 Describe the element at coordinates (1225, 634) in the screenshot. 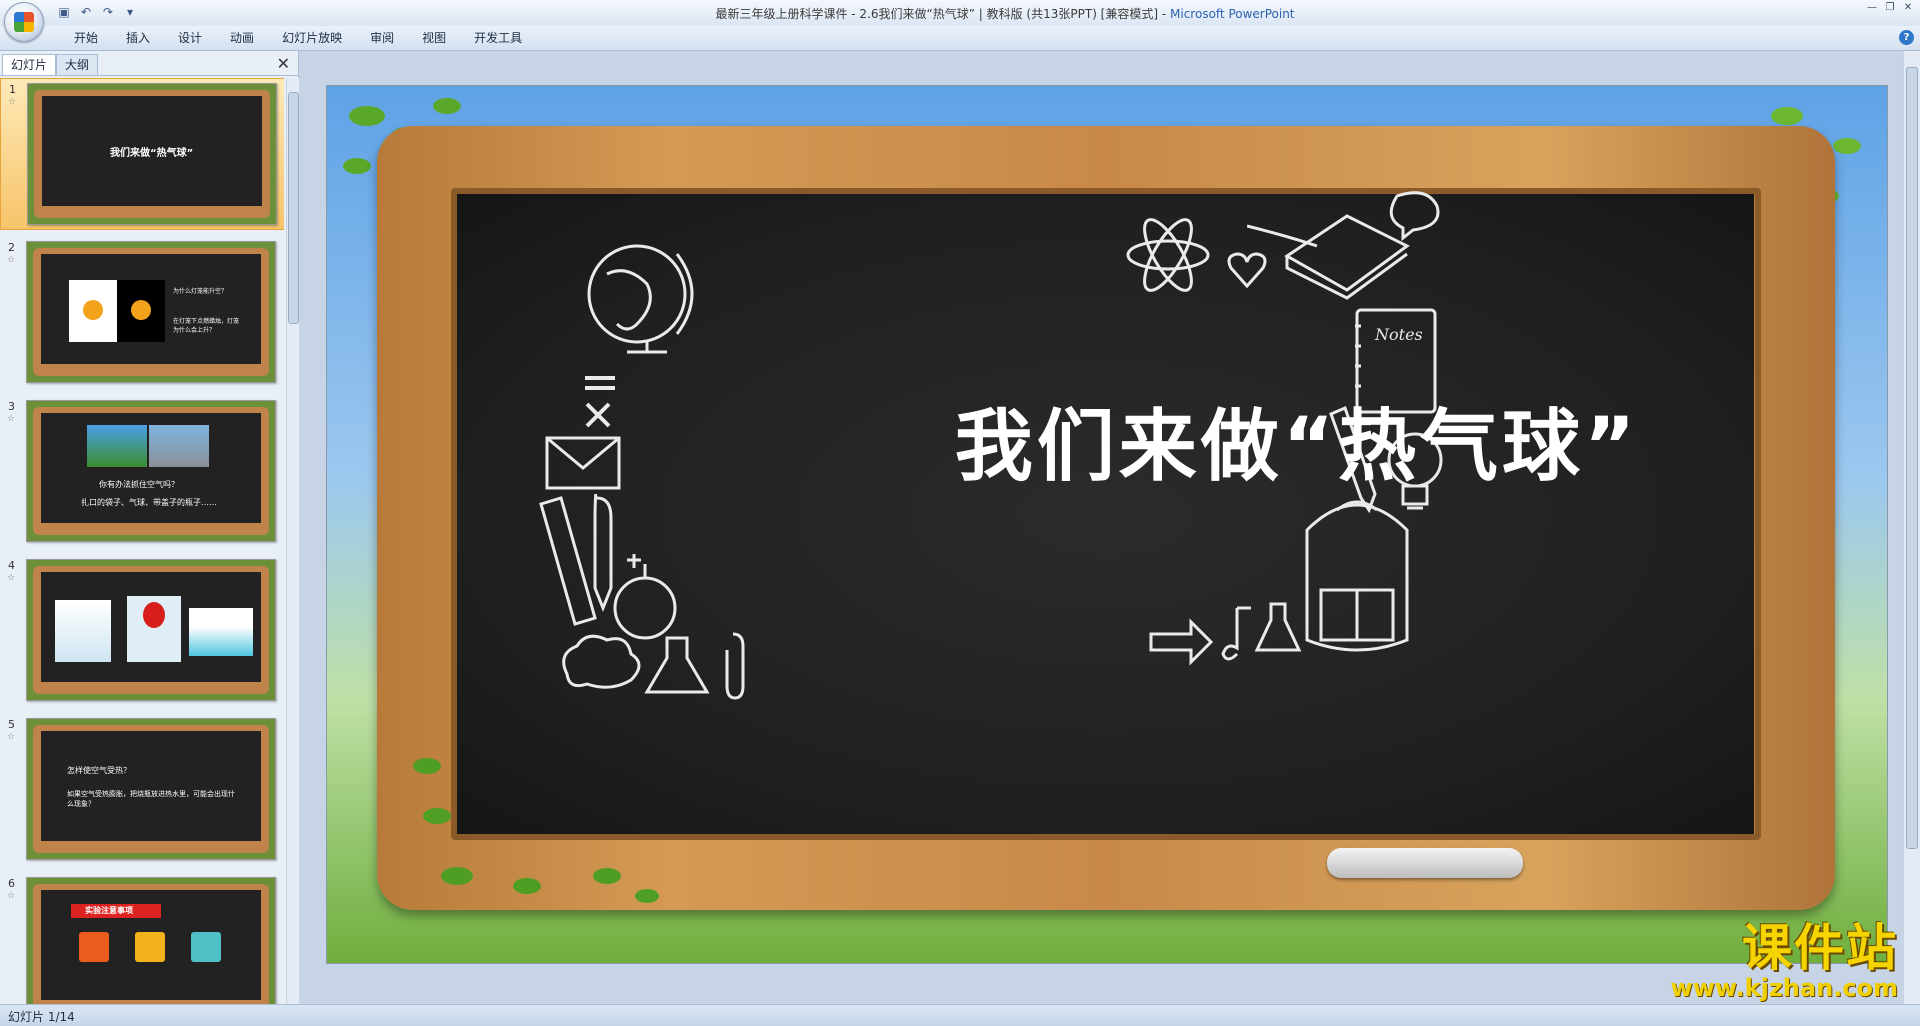

I see `arrow-icon` at that location.